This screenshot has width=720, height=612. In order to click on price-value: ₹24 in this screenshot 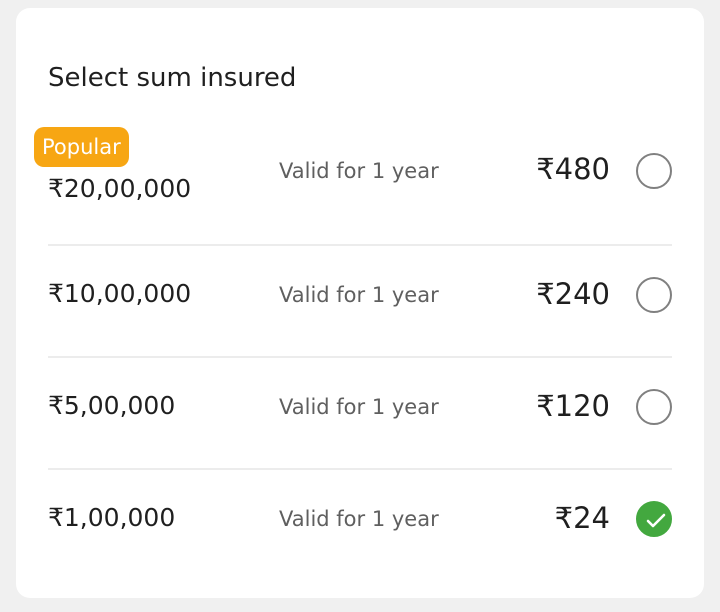, I will do `click(582, 518)`.